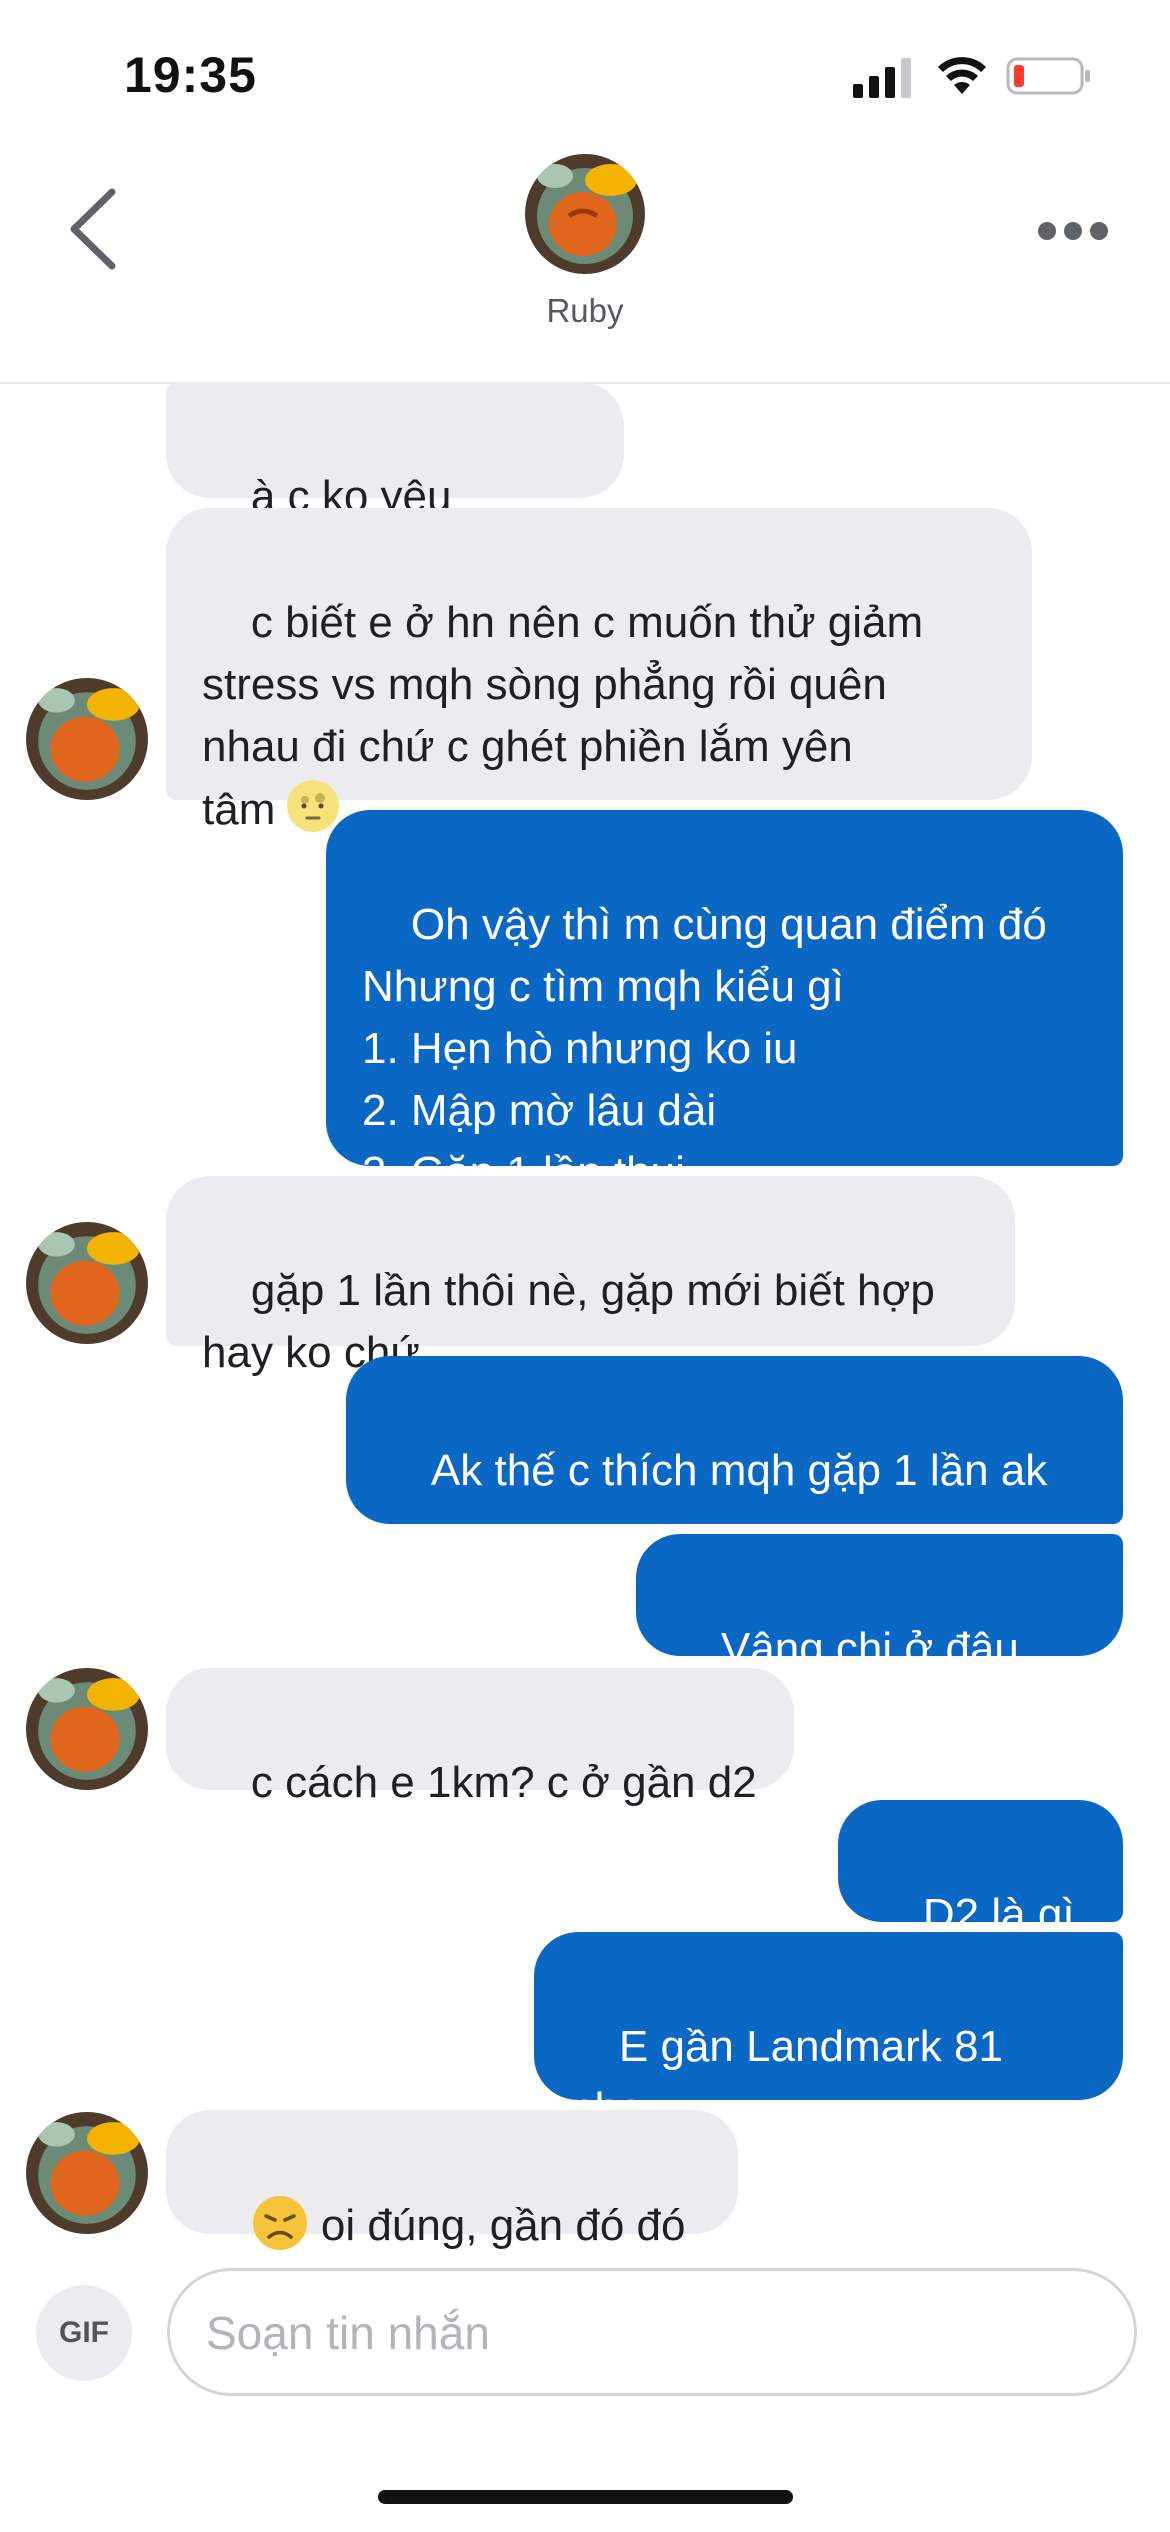 This screenshot has width=1170, height=2532. Describe the element at coordinates (95, 229) in the screenshot. I see `back-chevron-icon` at that location.